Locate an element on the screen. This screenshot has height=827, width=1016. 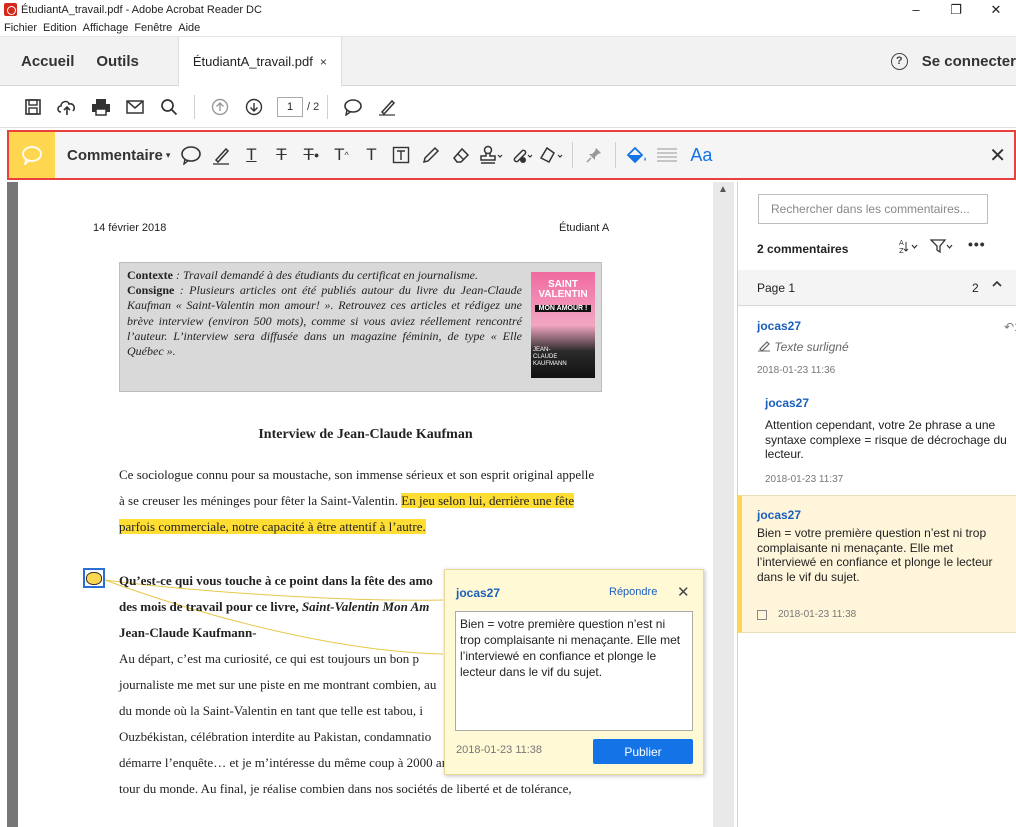
fill-color-icon is located at coordinates (637, 155).